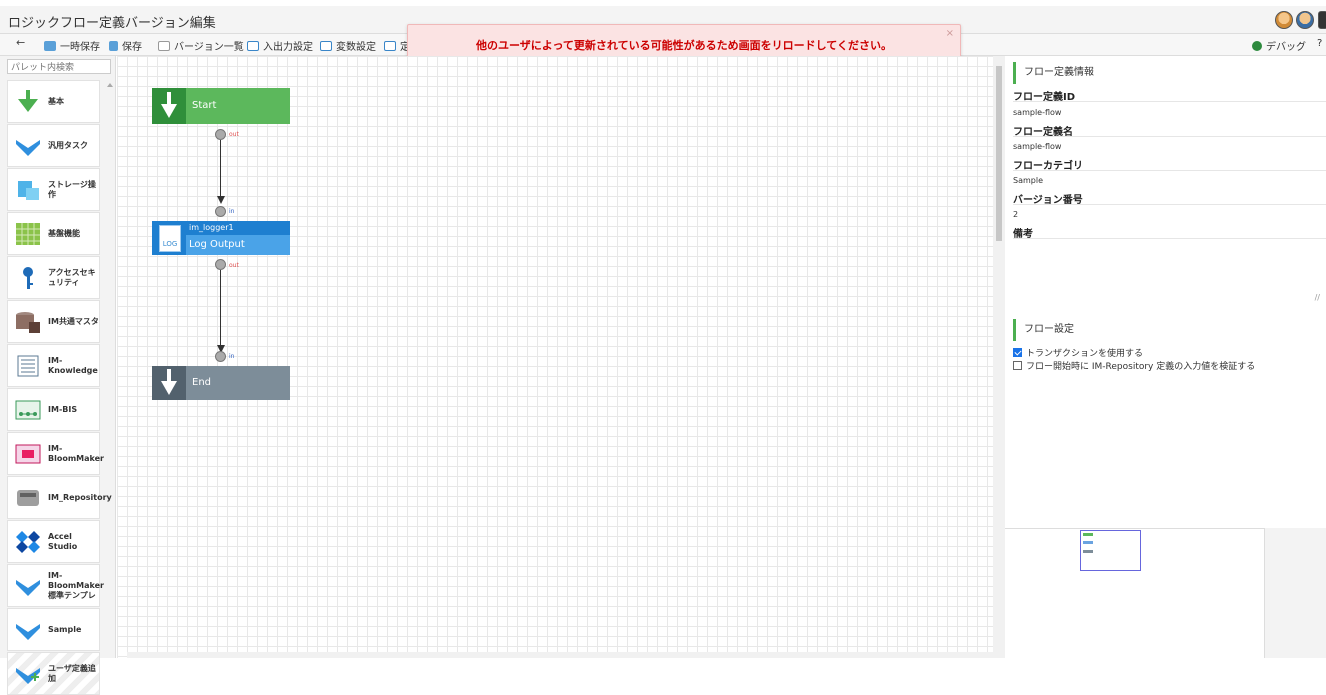 The image size is (1326, 695). Describe the element at coordinates (209, 47) in the screenshot. I see `version-list-label: バージョン一覧` at that location.